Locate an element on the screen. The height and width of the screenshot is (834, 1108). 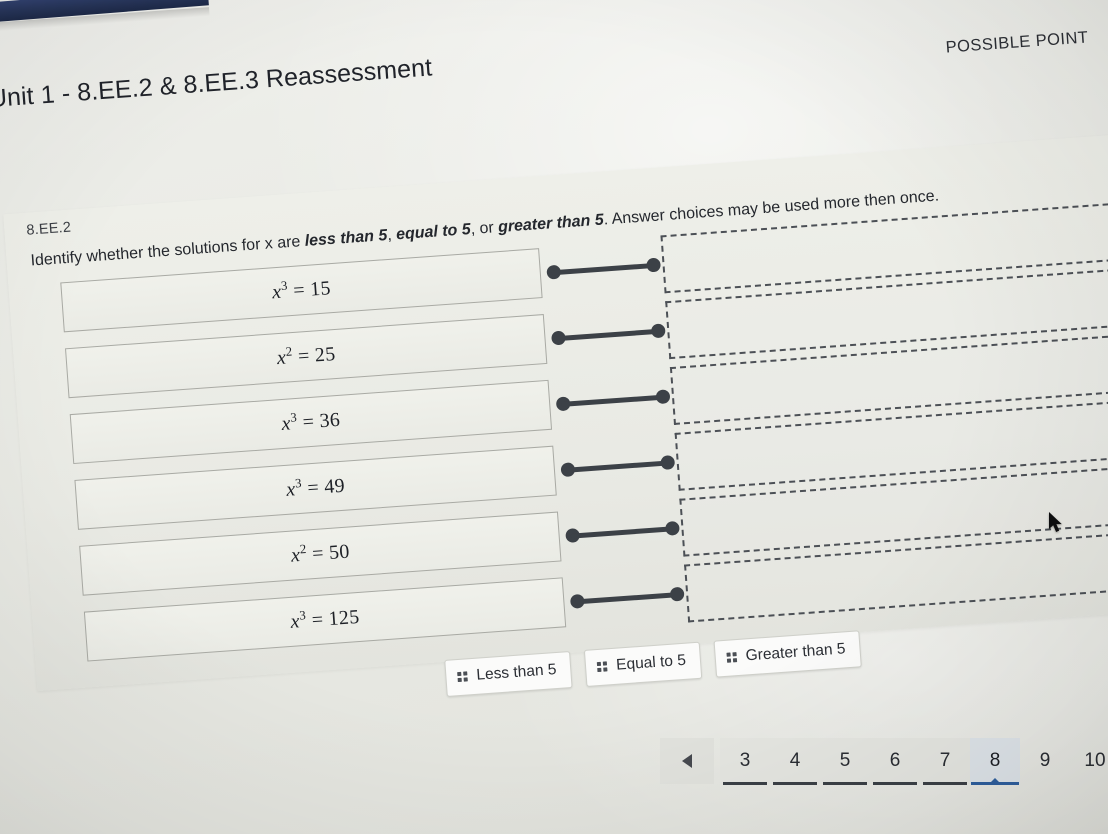
pagination: 3 4 5 6 7 8 9 10 is located at coordinates (884, 761).